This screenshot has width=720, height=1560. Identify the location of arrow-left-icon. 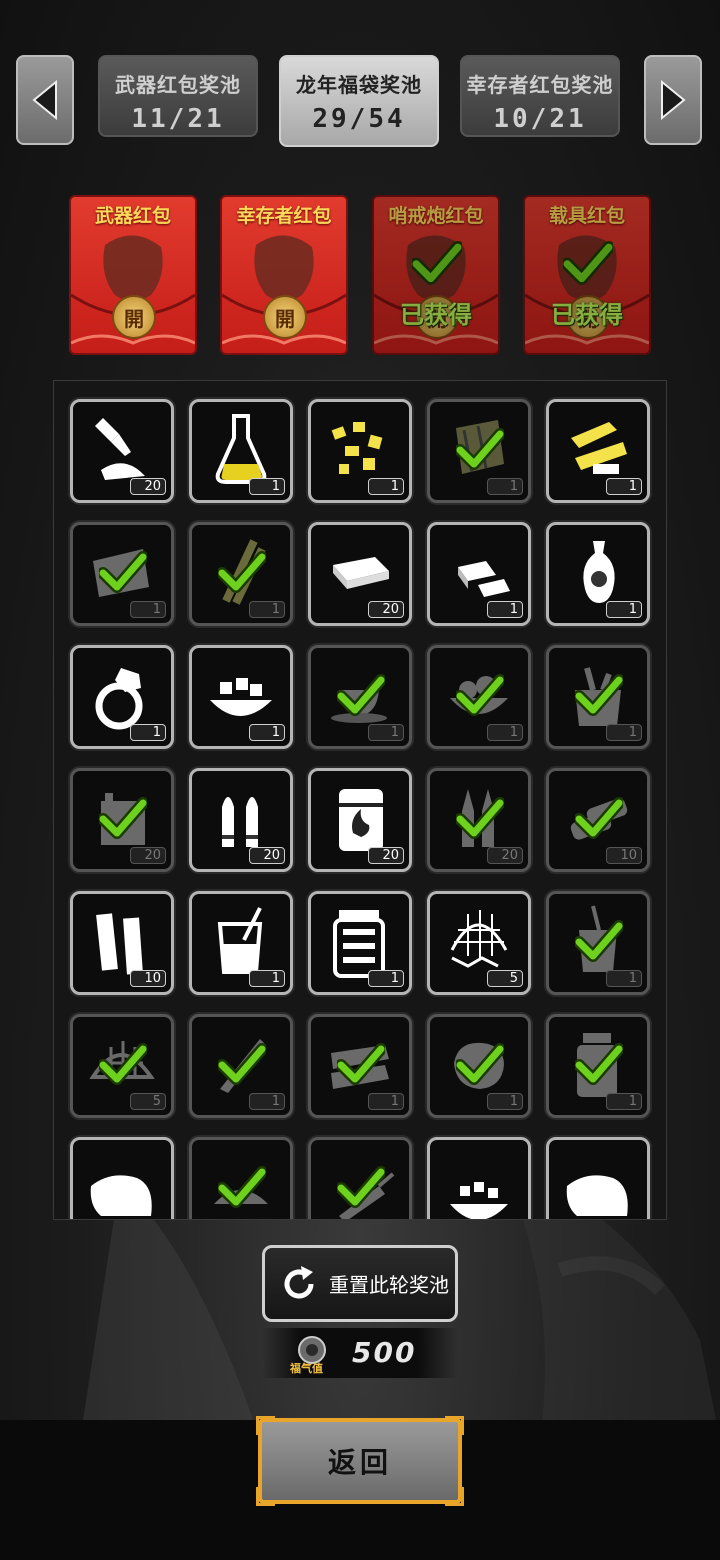
(44, 100).